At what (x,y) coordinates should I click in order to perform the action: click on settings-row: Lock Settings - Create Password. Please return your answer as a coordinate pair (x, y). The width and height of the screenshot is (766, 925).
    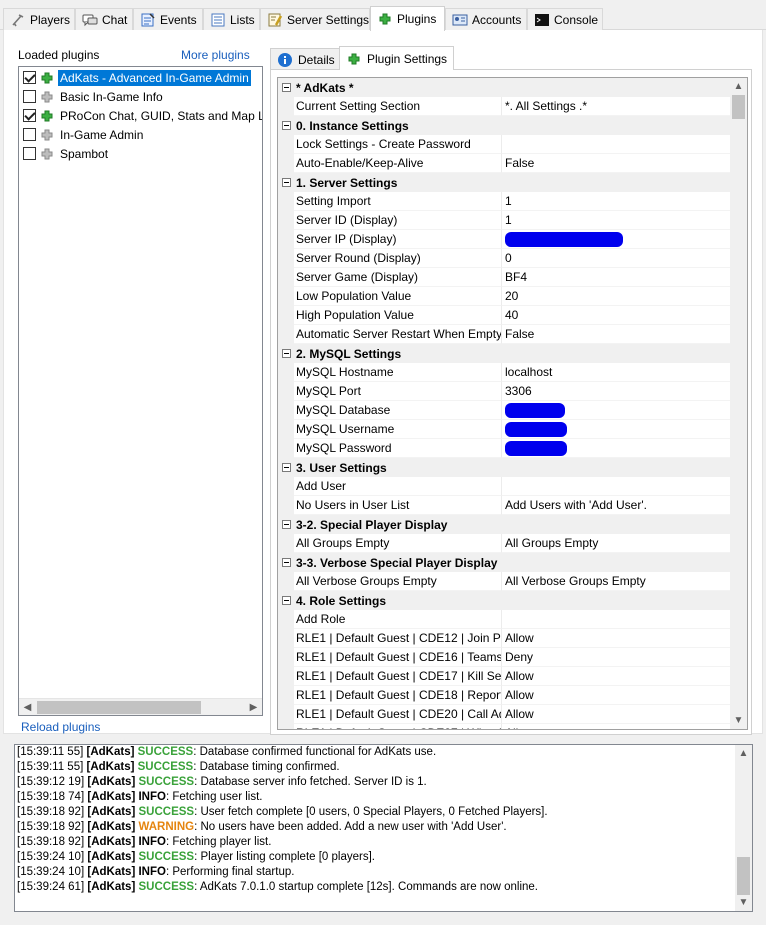
    Looking at the image, I should click on (512, 144).